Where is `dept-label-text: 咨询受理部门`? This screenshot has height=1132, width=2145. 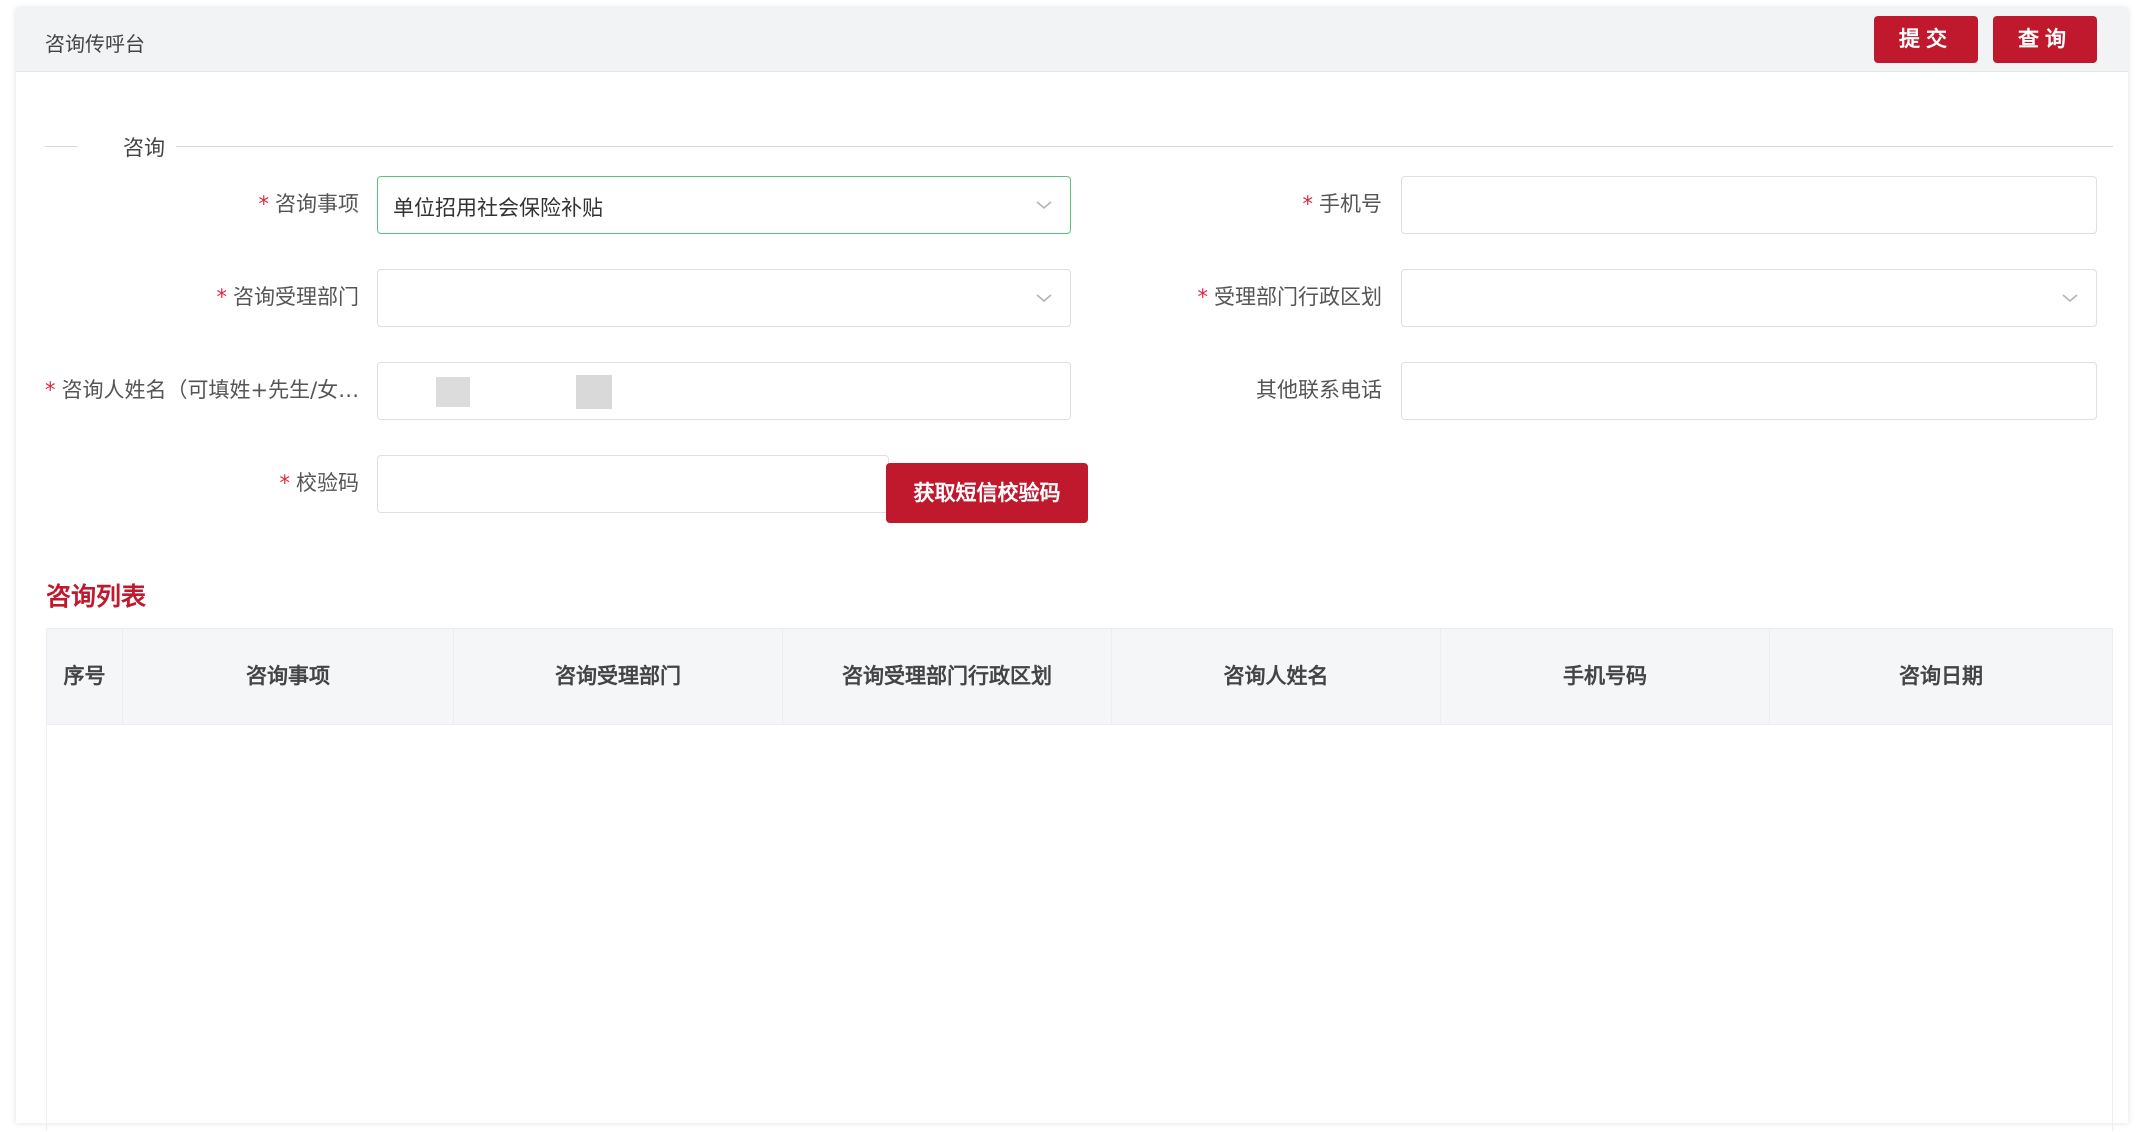 dept-label-text: 咨询受理部门 is located at coordinates (296, 297).